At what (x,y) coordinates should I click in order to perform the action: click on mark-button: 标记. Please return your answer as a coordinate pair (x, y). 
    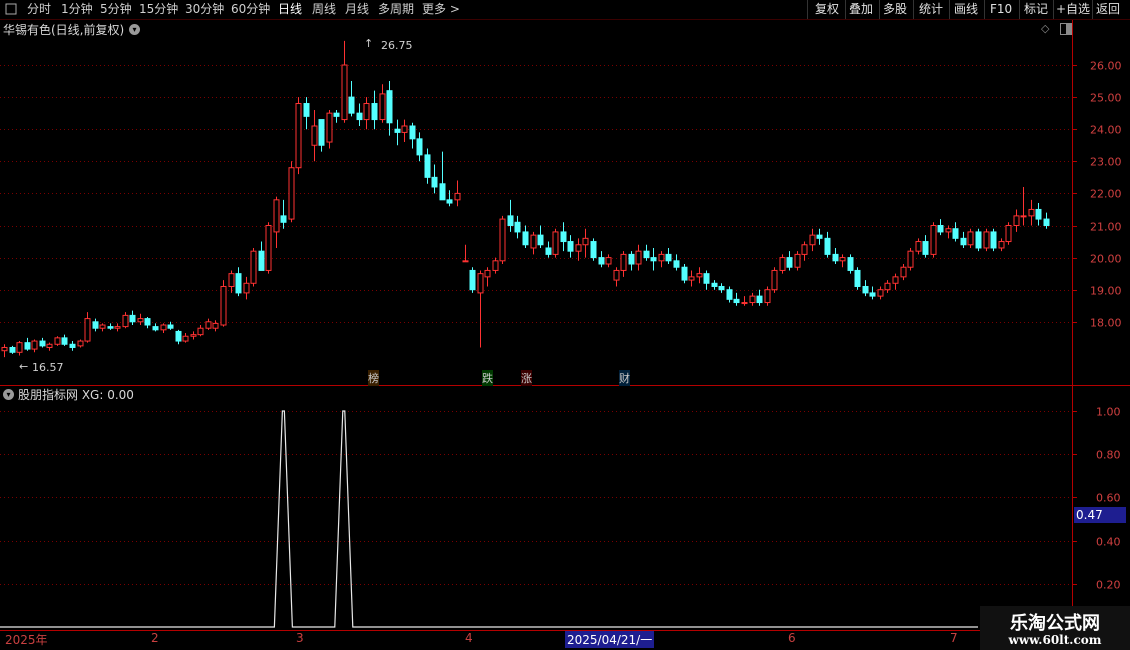
    Looking at the image, I should click on (1036, 9).